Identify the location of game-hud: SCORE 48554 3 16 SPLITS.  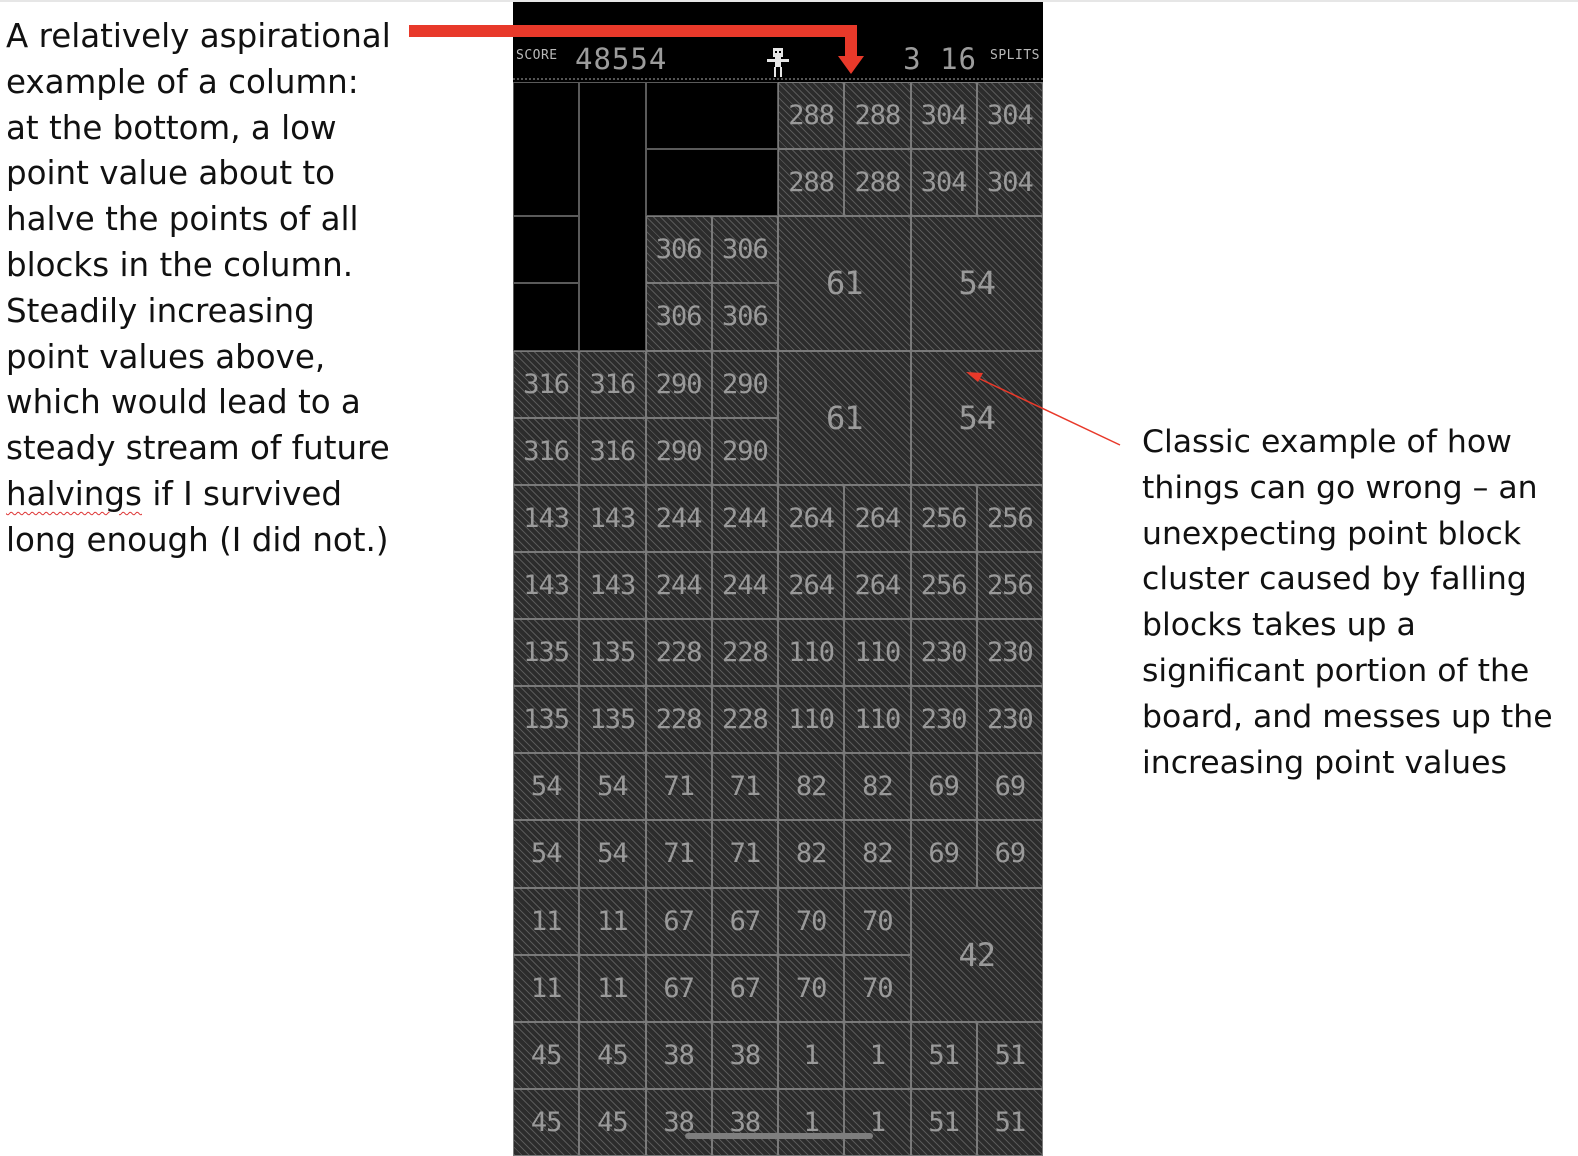
(778, 41).